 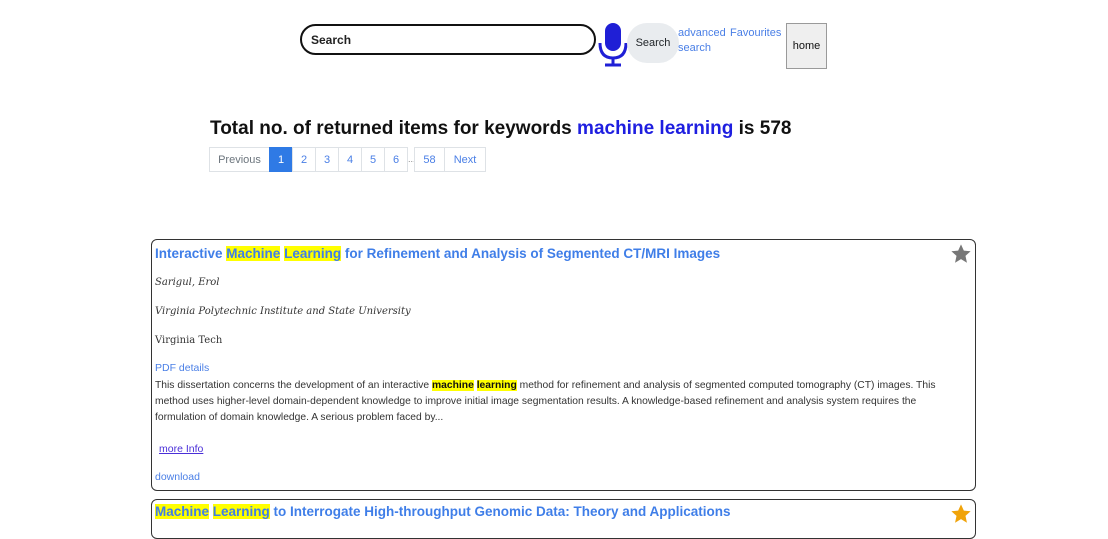 I want to click on pagination-page-5: 5, so click(x=373, y=159).